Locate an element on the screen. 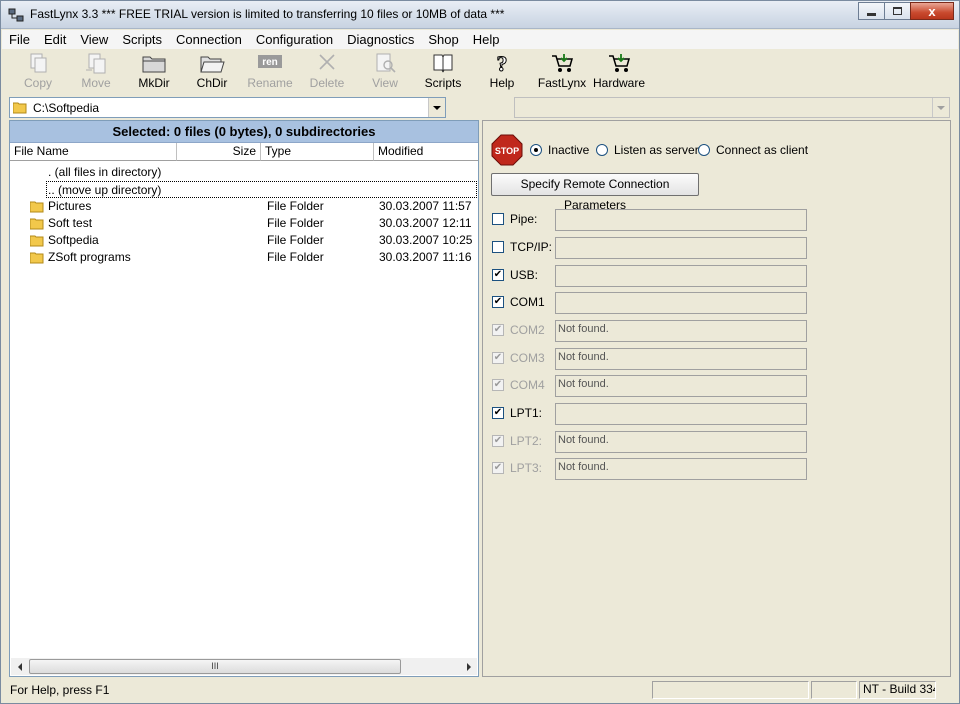  list-item-parent-directory: .. (move up directory) is located at coordinates (261, 189).